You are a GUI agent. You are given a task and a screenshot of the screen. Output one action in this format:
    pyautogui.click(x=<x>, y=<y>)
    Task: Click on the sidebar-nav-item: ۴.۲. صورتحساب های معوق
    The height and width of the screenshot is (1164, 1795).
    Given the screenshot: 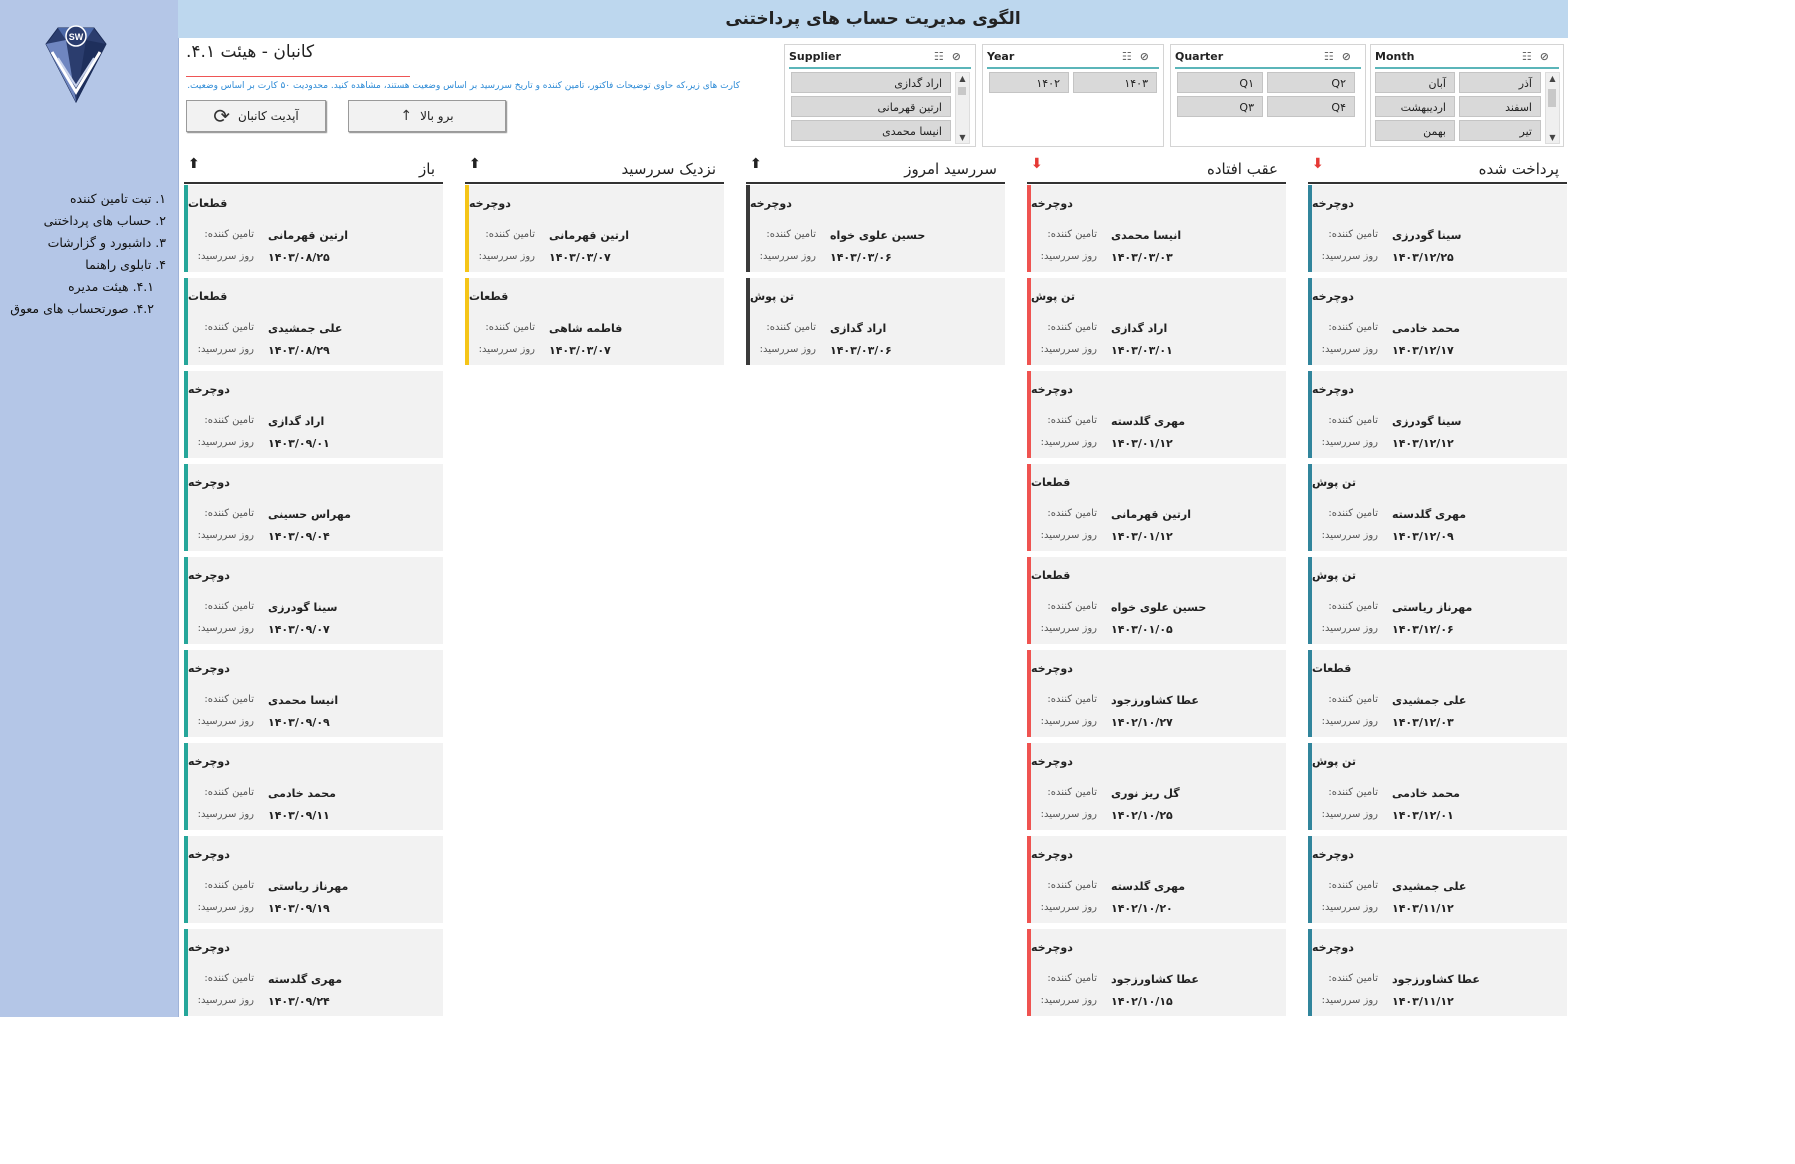 What is the action you would take?
    pyautogui.click(x=88, y=309)
    